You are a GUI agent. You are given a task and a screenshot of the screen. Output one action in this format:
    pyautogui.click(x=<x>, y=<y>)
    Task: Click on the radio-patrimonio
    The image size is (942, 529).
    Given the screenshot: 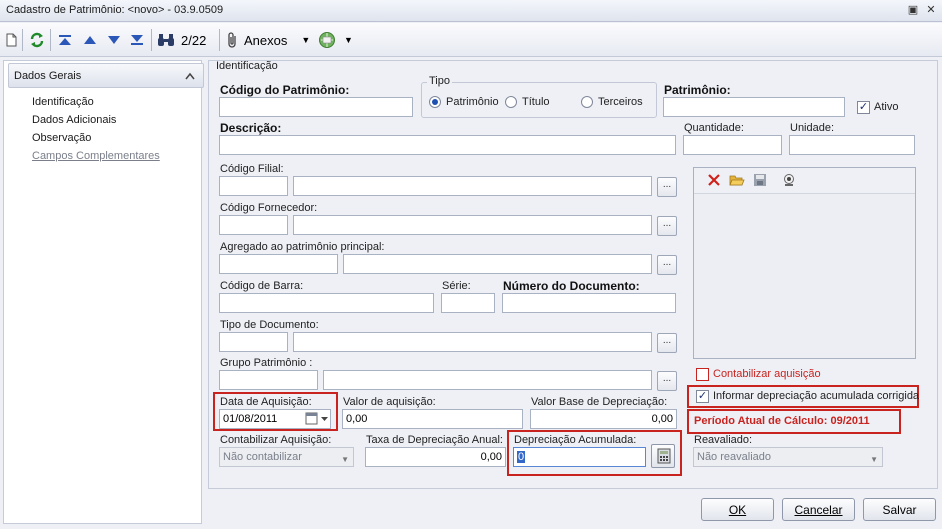 What is the action you would take?
    pyautogui.click(x=435, y=102)
    